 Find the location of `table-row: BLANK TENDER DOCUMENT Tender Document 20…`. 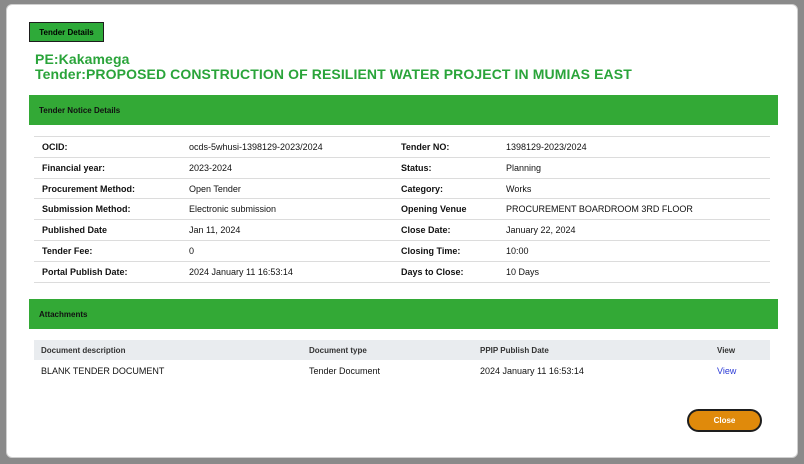

table-row: BLANK TENDER DOCUMENT Tender Document 20… is located at coordinates (402, 371).